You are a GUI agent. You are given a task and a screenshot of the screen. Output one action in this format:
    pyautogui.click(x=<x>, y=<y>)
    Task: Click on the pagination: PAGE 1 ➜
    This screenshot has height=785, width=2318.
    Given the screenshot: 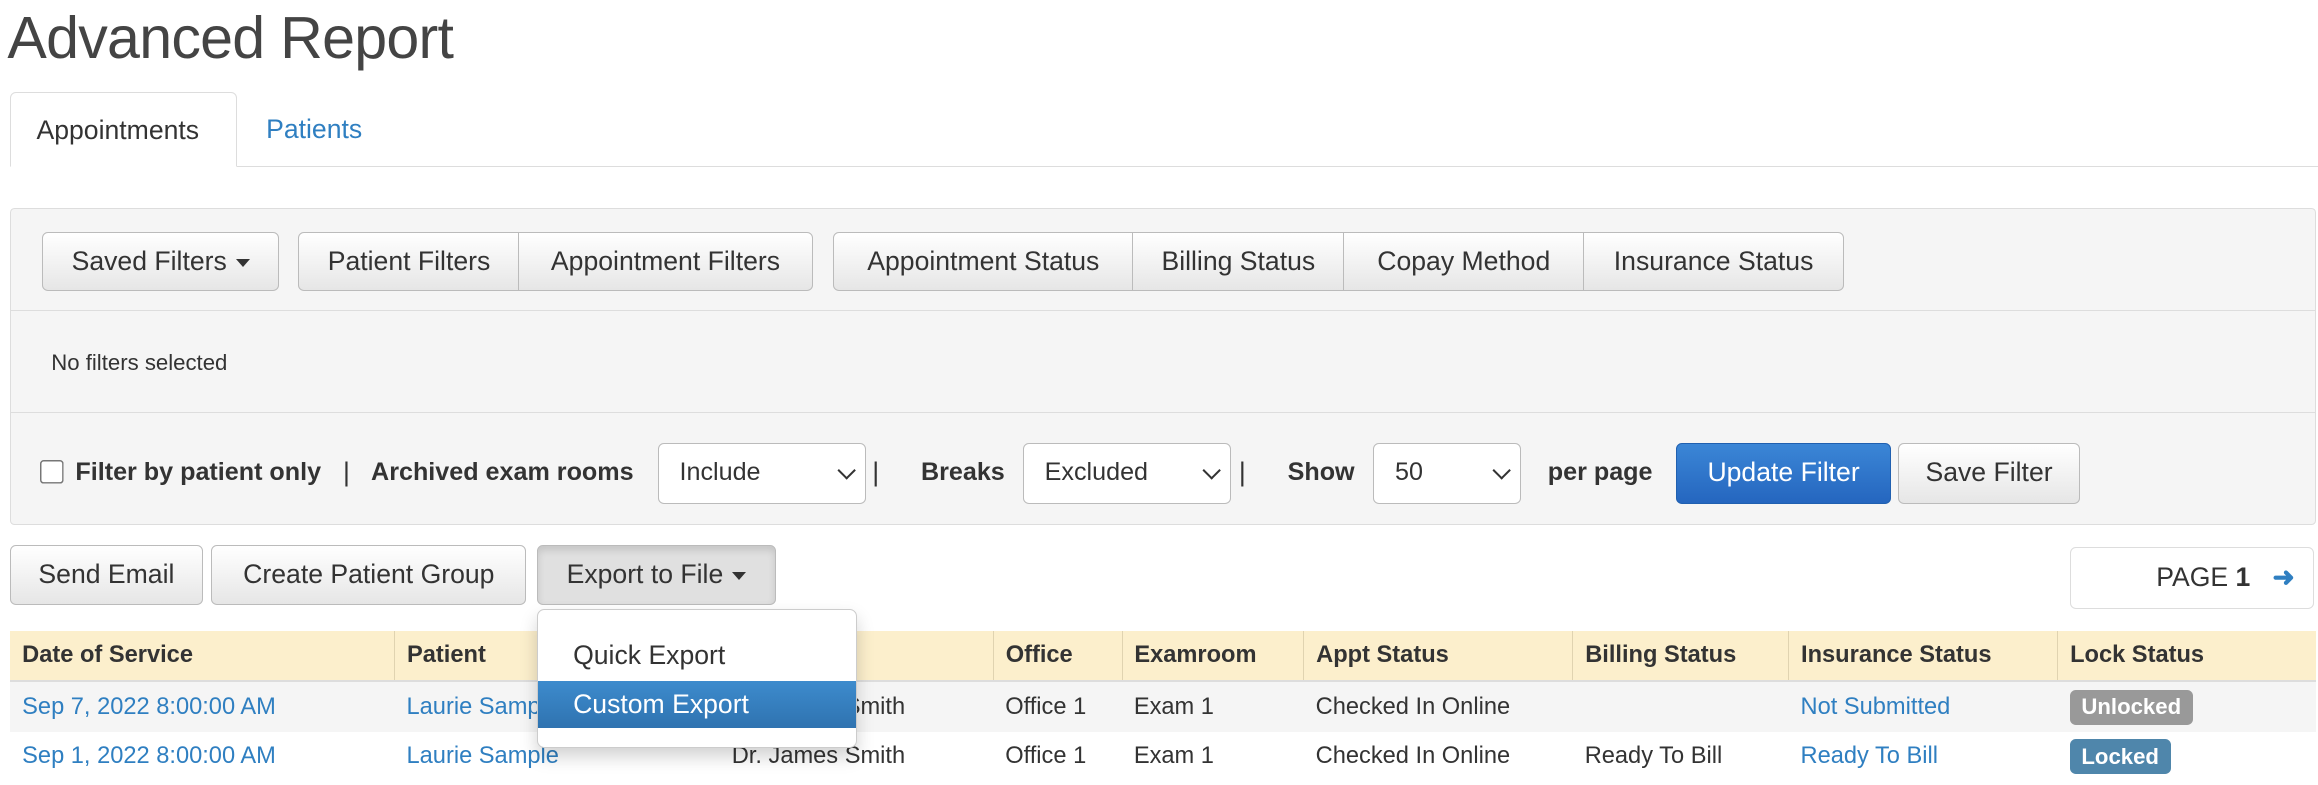 What is the action you would take?
    pyautogui.click(x=2191, y=578)
    